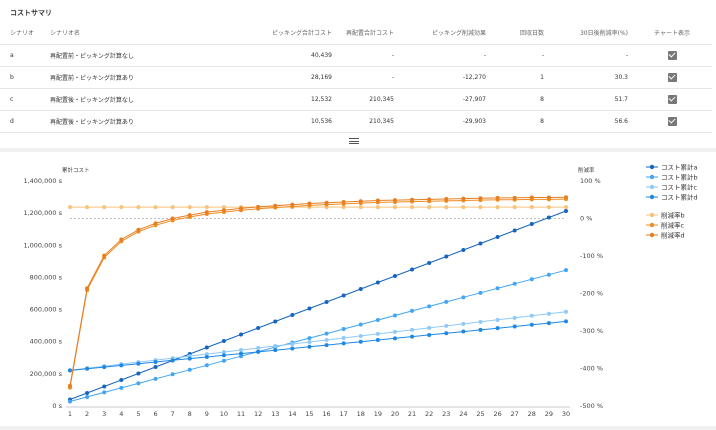 The image size is (716, 430). I want to click on y-left-tick-label: 600,000 s, so click(46, 310).